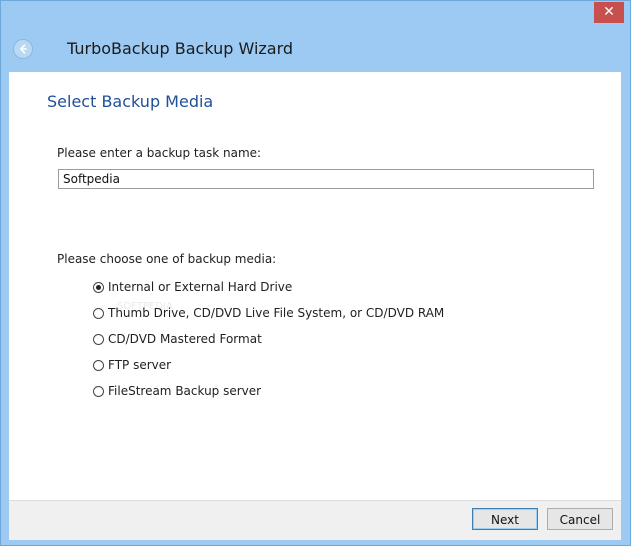 This screenshot has height=546, width=631. I want to click on task-name-input, so click(326, 179).